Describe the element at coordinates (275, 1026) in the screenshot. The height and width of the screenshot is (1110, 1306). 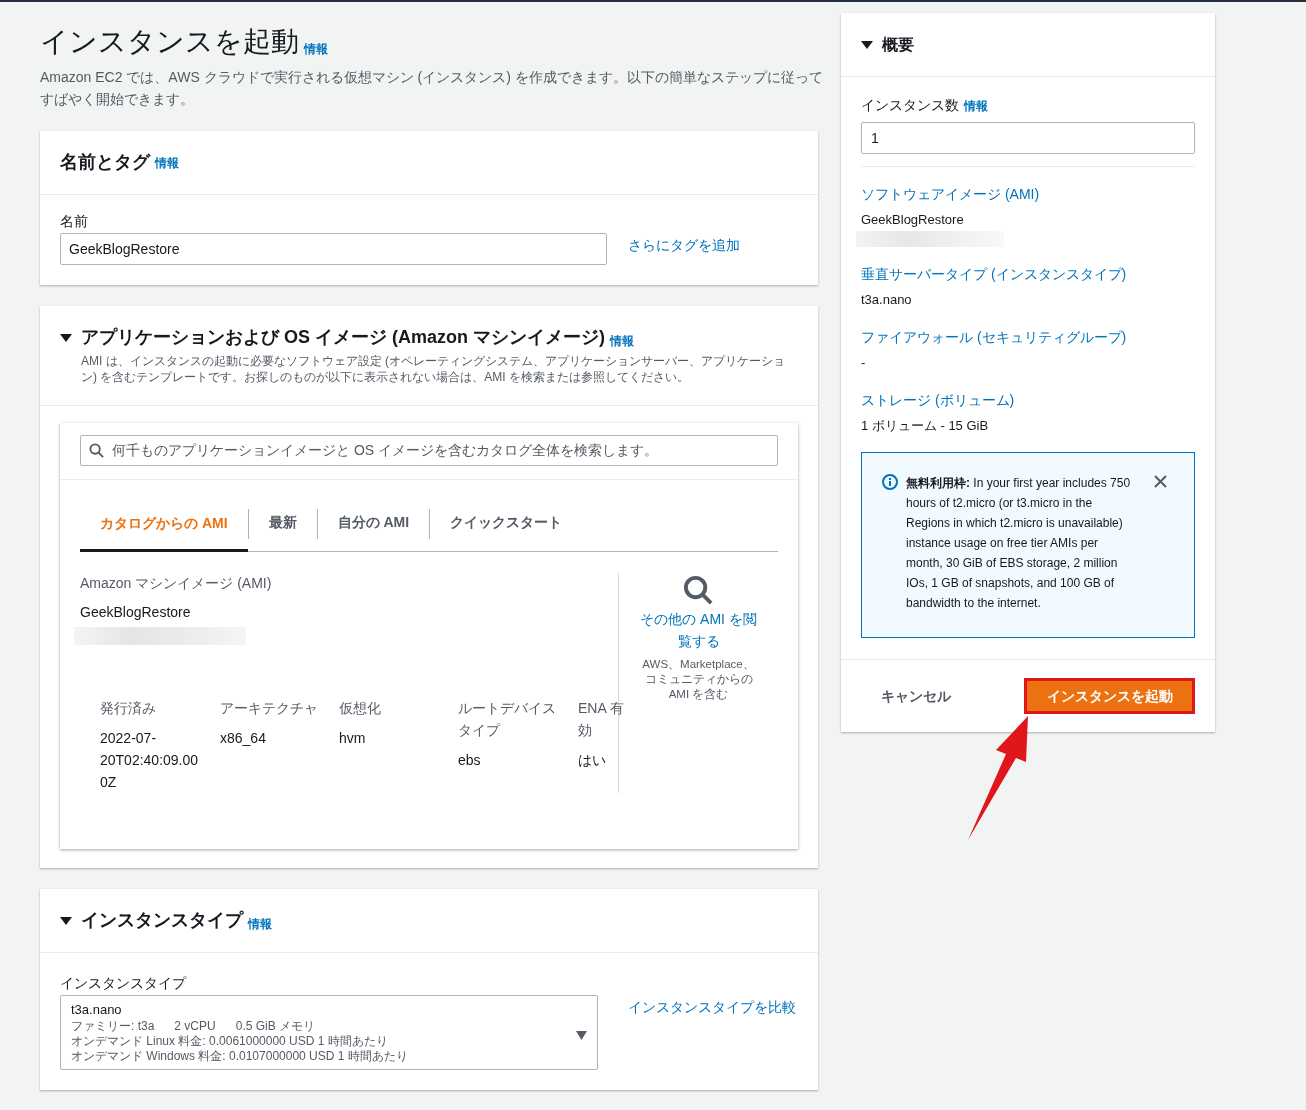
I see `type-memory: 0.5 GiB メモリ` at that location.